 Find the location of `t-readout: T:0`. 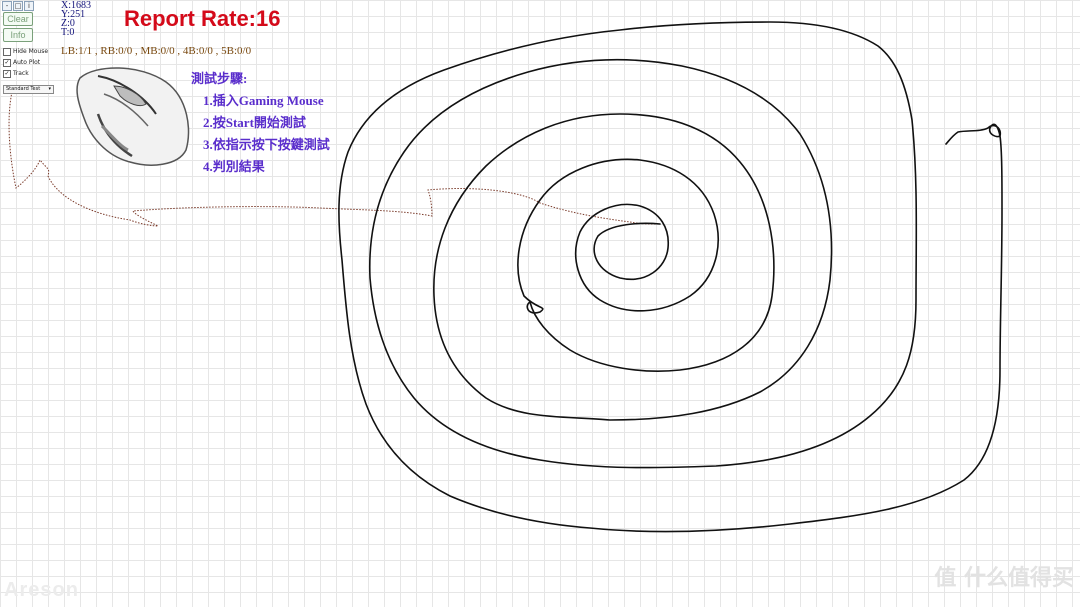

t-readout: T:0 is located at coordinates (68, 32).